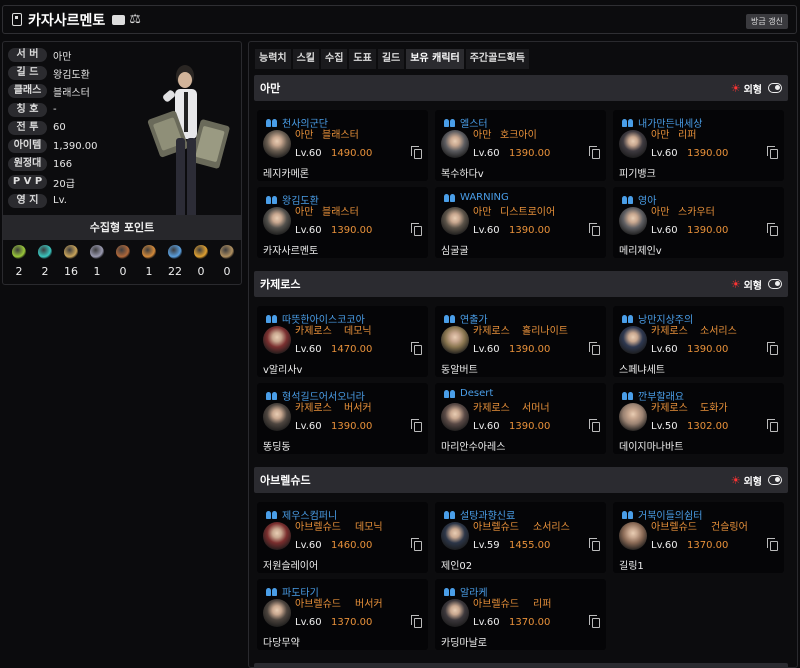  Describe the element at coordinates (735, 284) in the screenshot. I see `sun-icon: ☀` at that location.